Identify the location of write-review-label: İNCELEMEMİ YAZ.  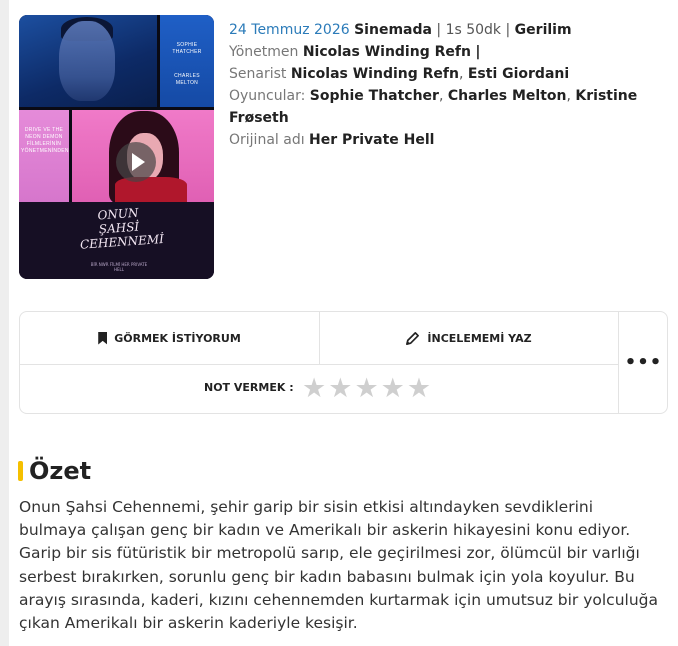
(479, 338).